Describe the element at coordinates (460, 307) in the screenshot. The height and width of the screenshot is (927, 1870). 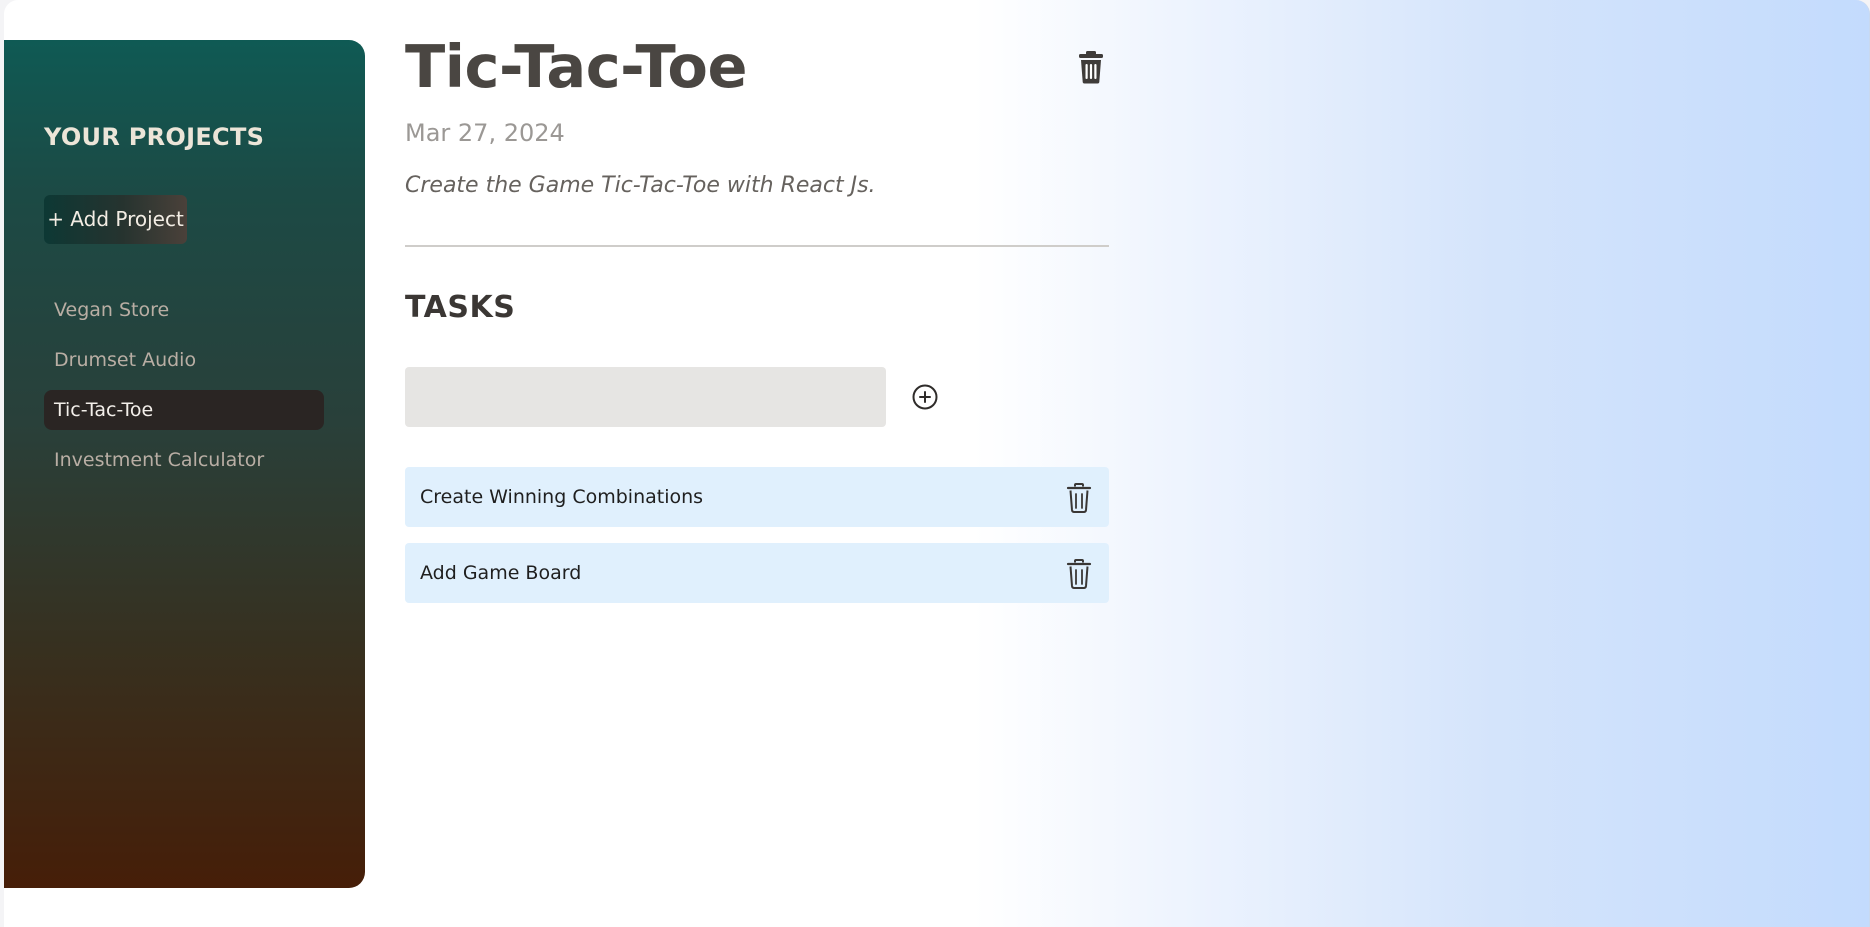
I see `tasks-heading: TASKS` at that location.